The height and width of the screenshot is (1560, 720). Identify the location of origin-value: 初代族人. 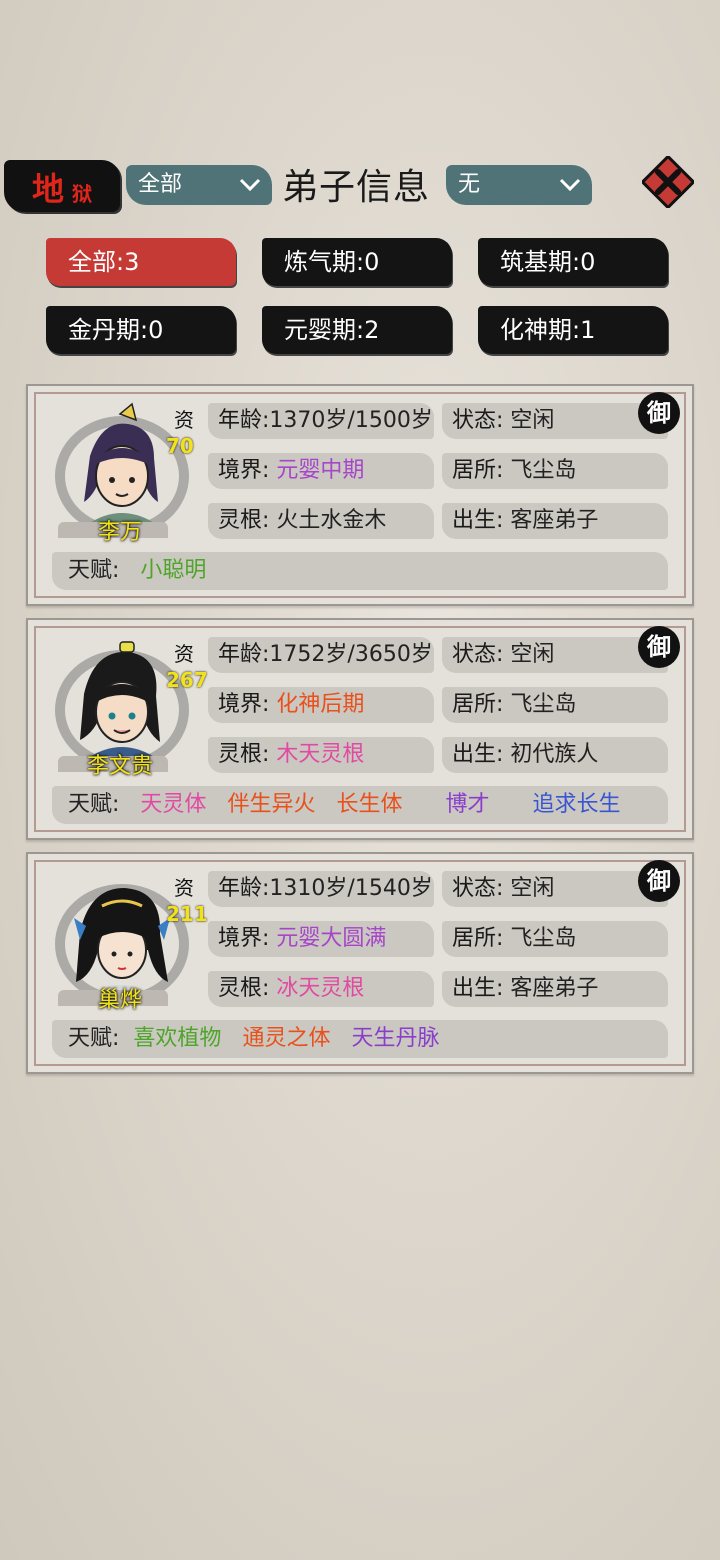
(554, 754).